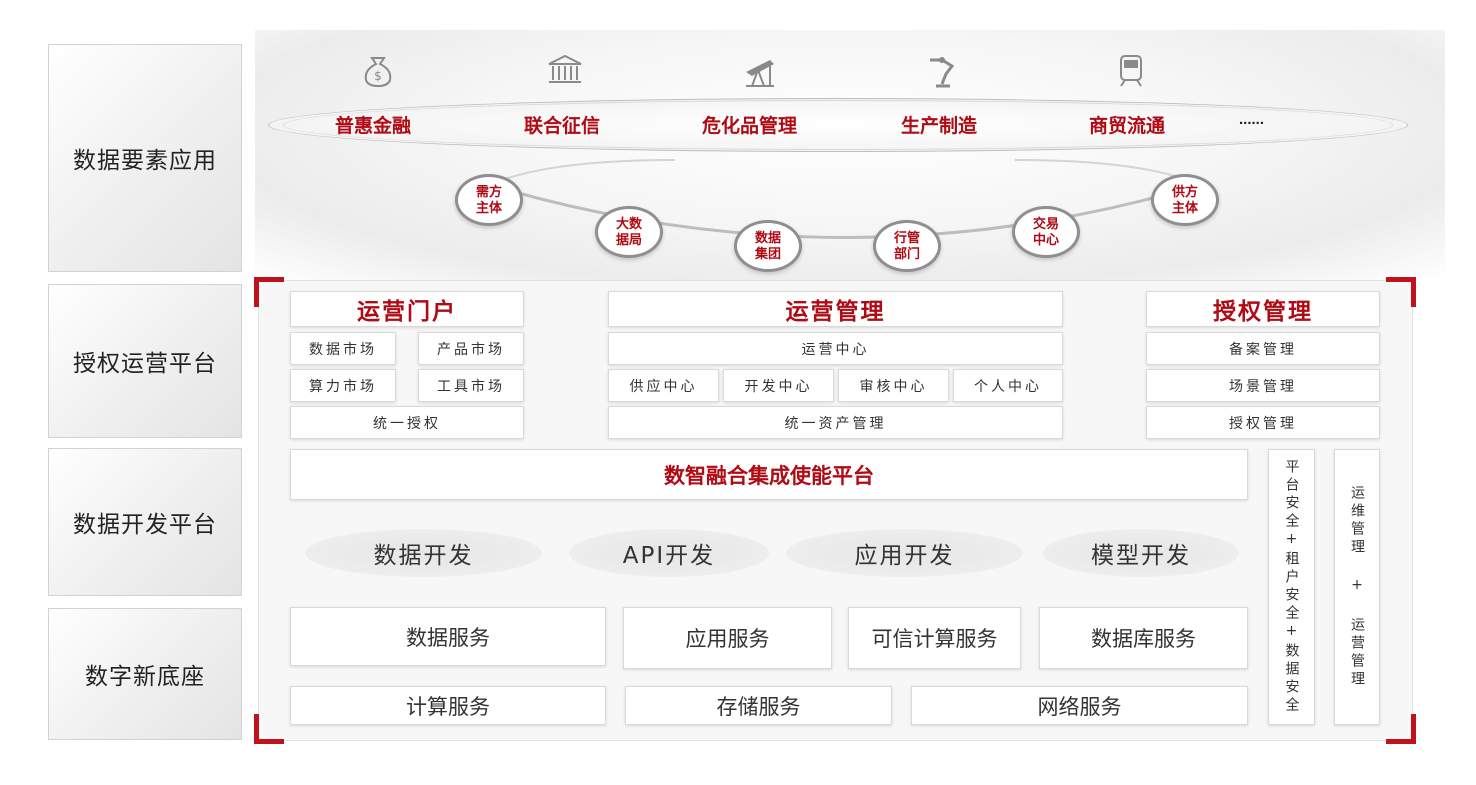  I want to click on portal-item-data-market: 数据市场, so click(343, 348).